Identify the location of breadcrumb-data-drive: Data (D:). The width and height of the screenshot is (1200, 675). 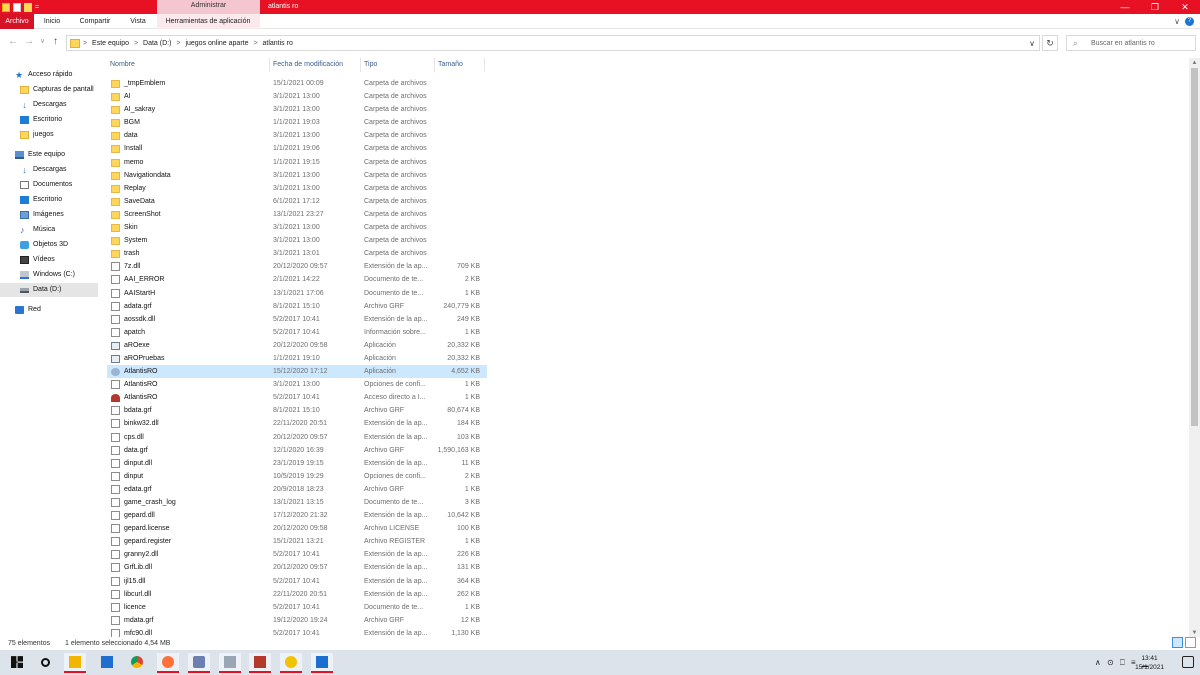
(157, 43).